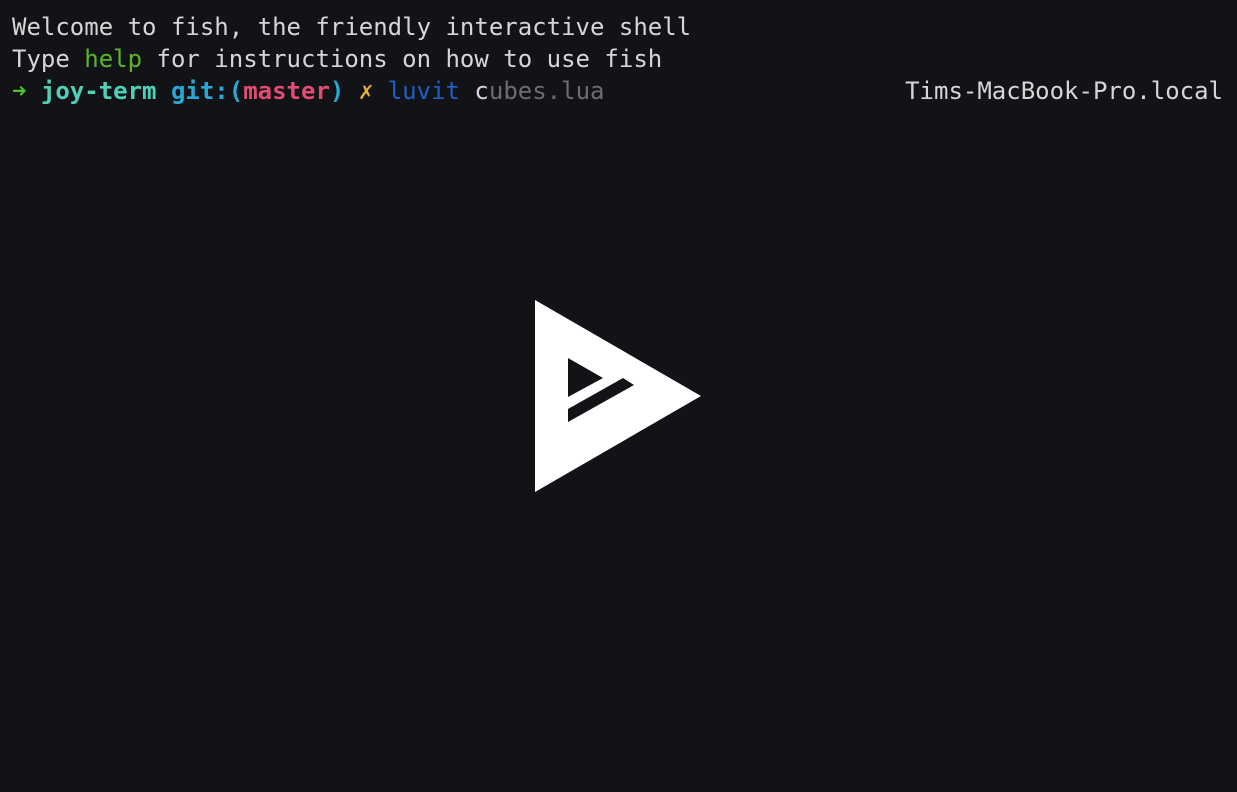 The image size is (1237, 792). What do you see at coordinates (1064, 91) in the screenshot?
I see `right-prompt-hostname: Tims-MacBook-Pro.local` at bounding box center [1064, 91].